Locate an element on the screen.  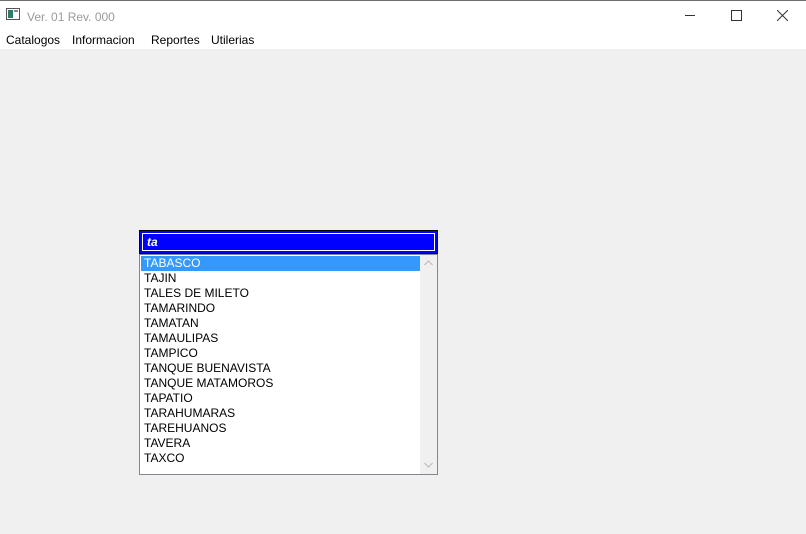
app-icon is located at coordinates (13, 14).